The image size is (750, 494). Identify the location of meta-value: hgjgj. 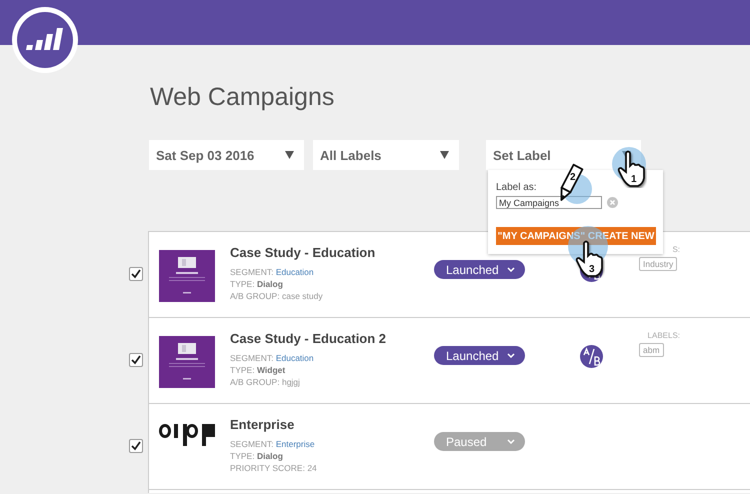
(291, 382).